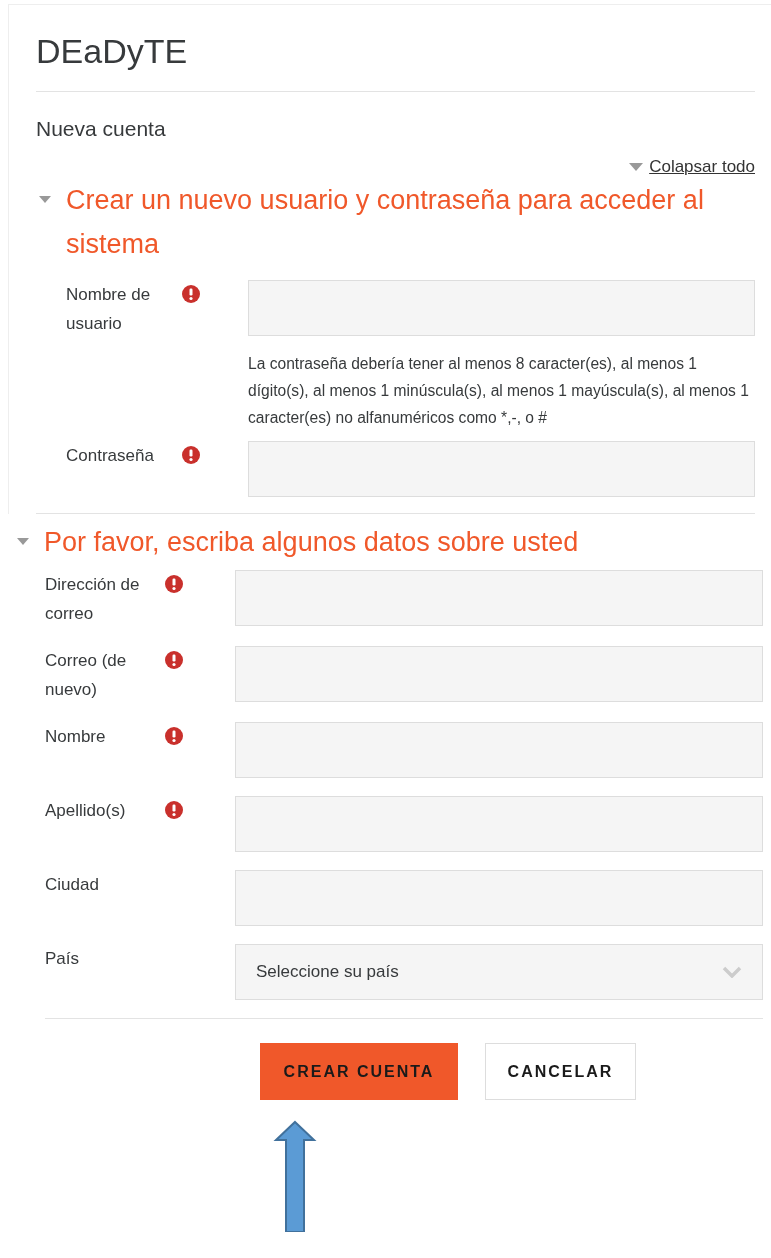 This screenshot has width=771, height=1258. I want to click on collapse-all-link: Colapsar todo, so click(702, 167).